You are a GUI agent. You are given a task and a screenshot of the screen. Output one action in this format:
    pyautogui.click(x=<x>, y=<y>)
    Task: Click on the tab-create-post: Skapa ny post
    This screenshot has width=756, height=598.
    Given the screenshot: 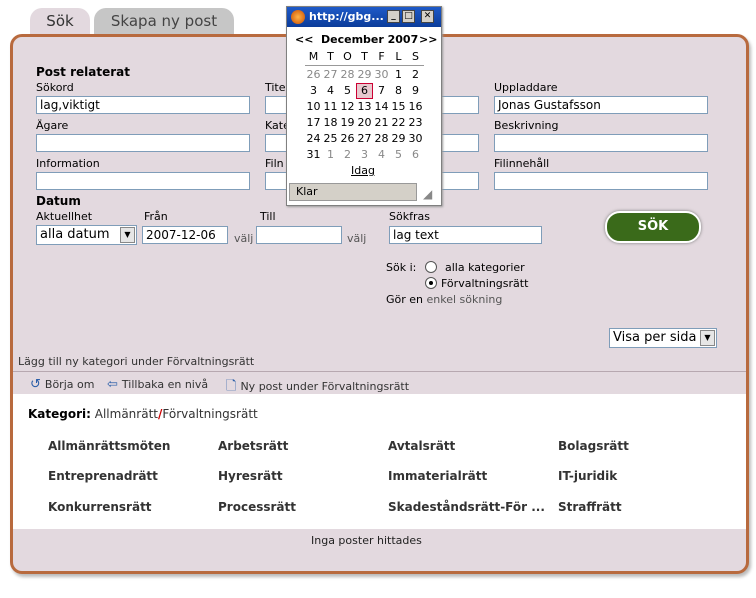 What is the action you would take?
    pyautogui.click(x=164, y=21)
    